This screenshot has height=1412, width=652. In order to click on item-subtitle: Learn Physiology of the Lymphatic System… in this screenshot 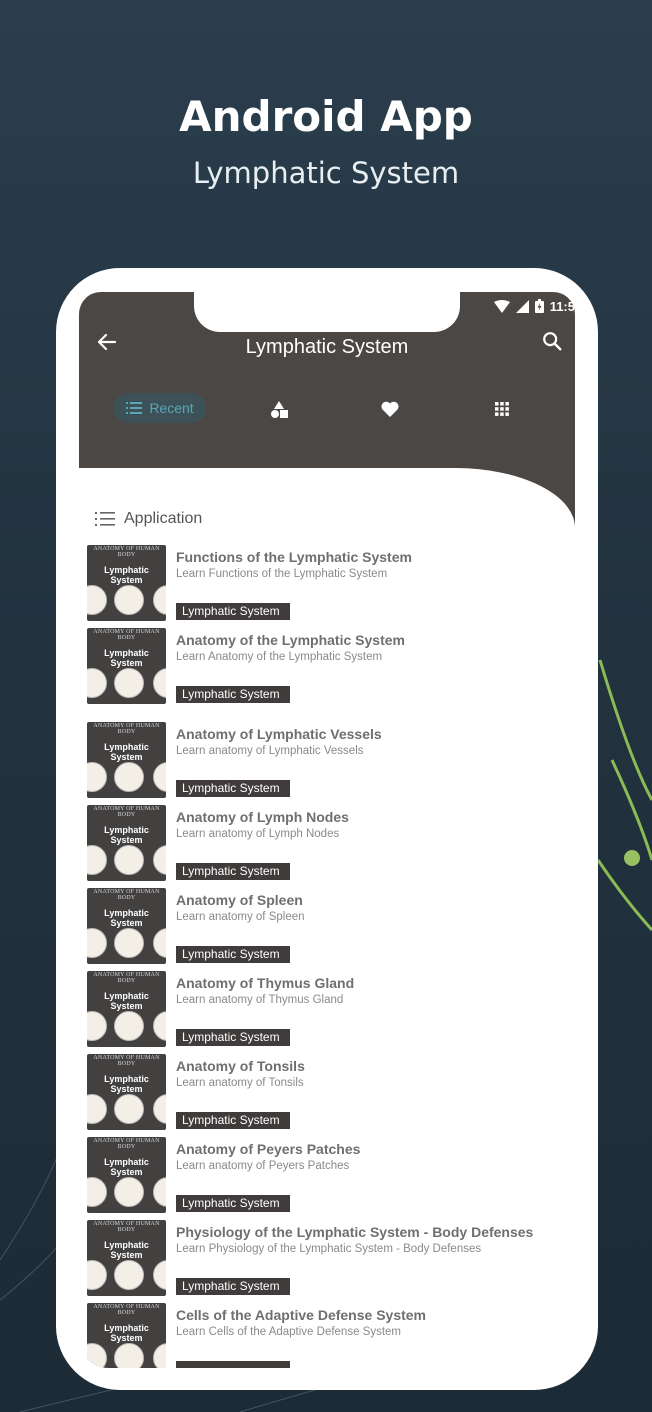, I will do `click(329, 1249)`.